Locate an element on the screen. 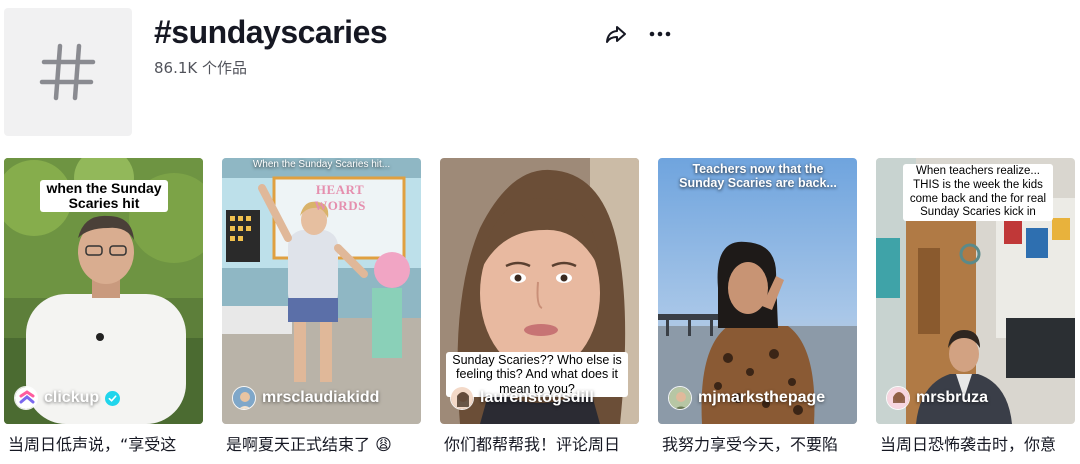  author-name: mrsbruza is located at coordinates (952, 397).